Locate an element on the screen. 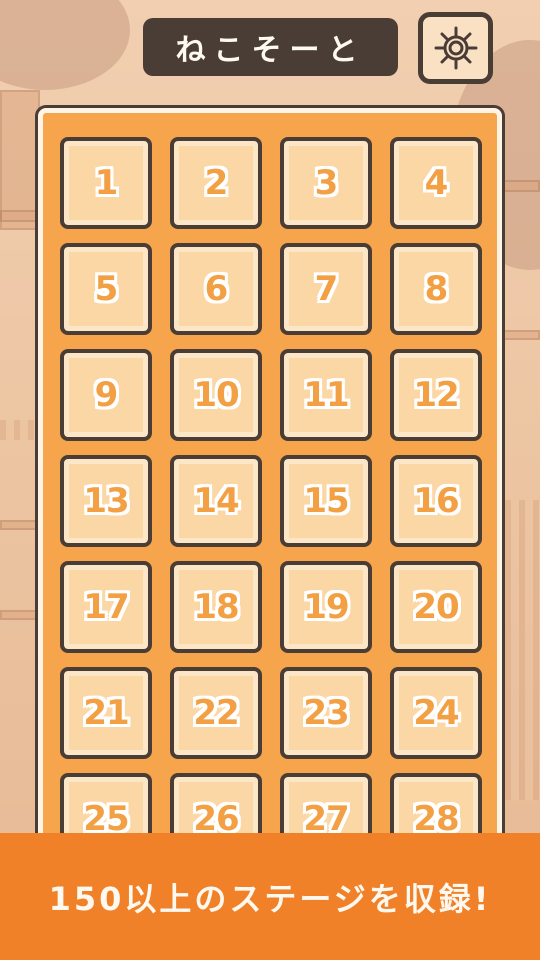 The width and height of the screenshot is (540, 960). stage-button: 1 is located at coordinates (106, 183).